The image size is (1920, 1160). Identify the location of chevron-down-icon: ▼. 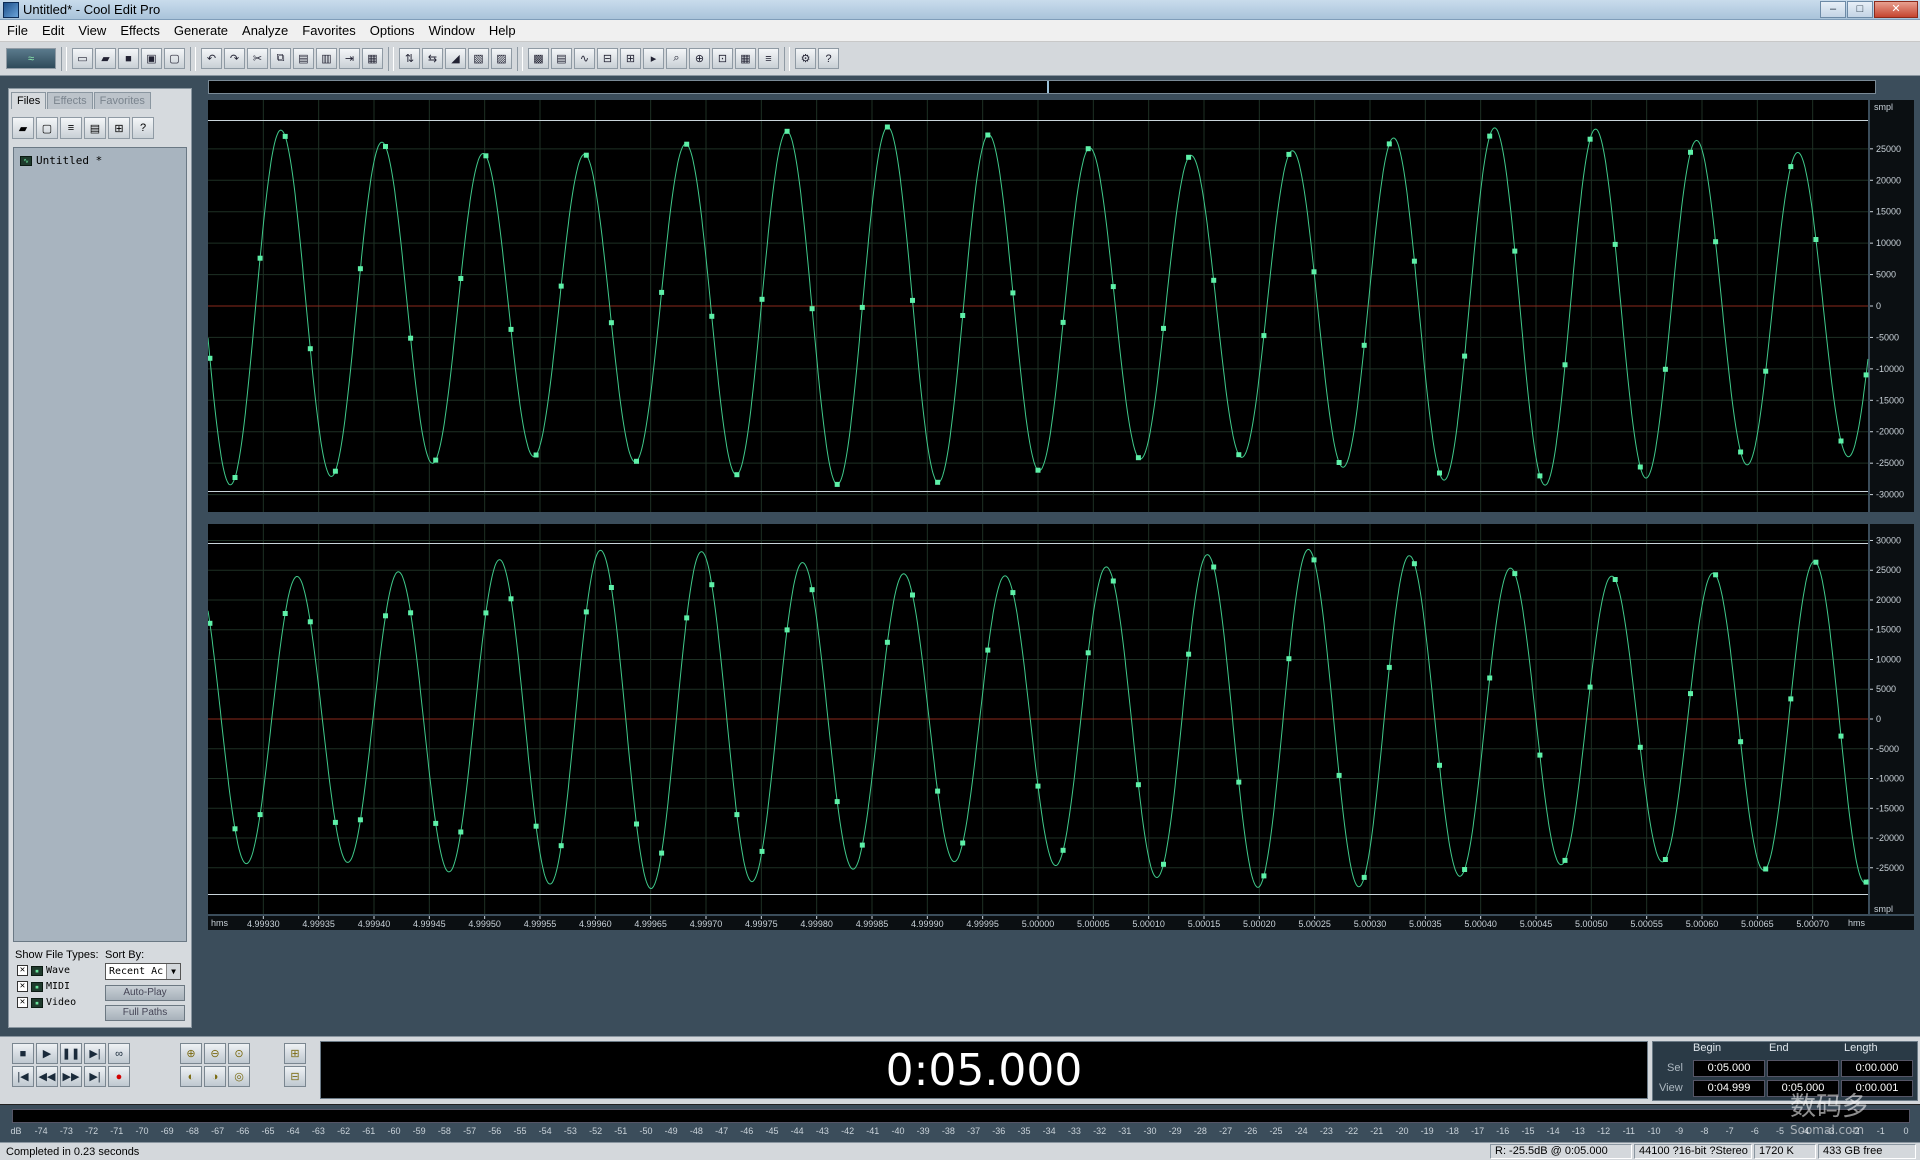
(173, 971).